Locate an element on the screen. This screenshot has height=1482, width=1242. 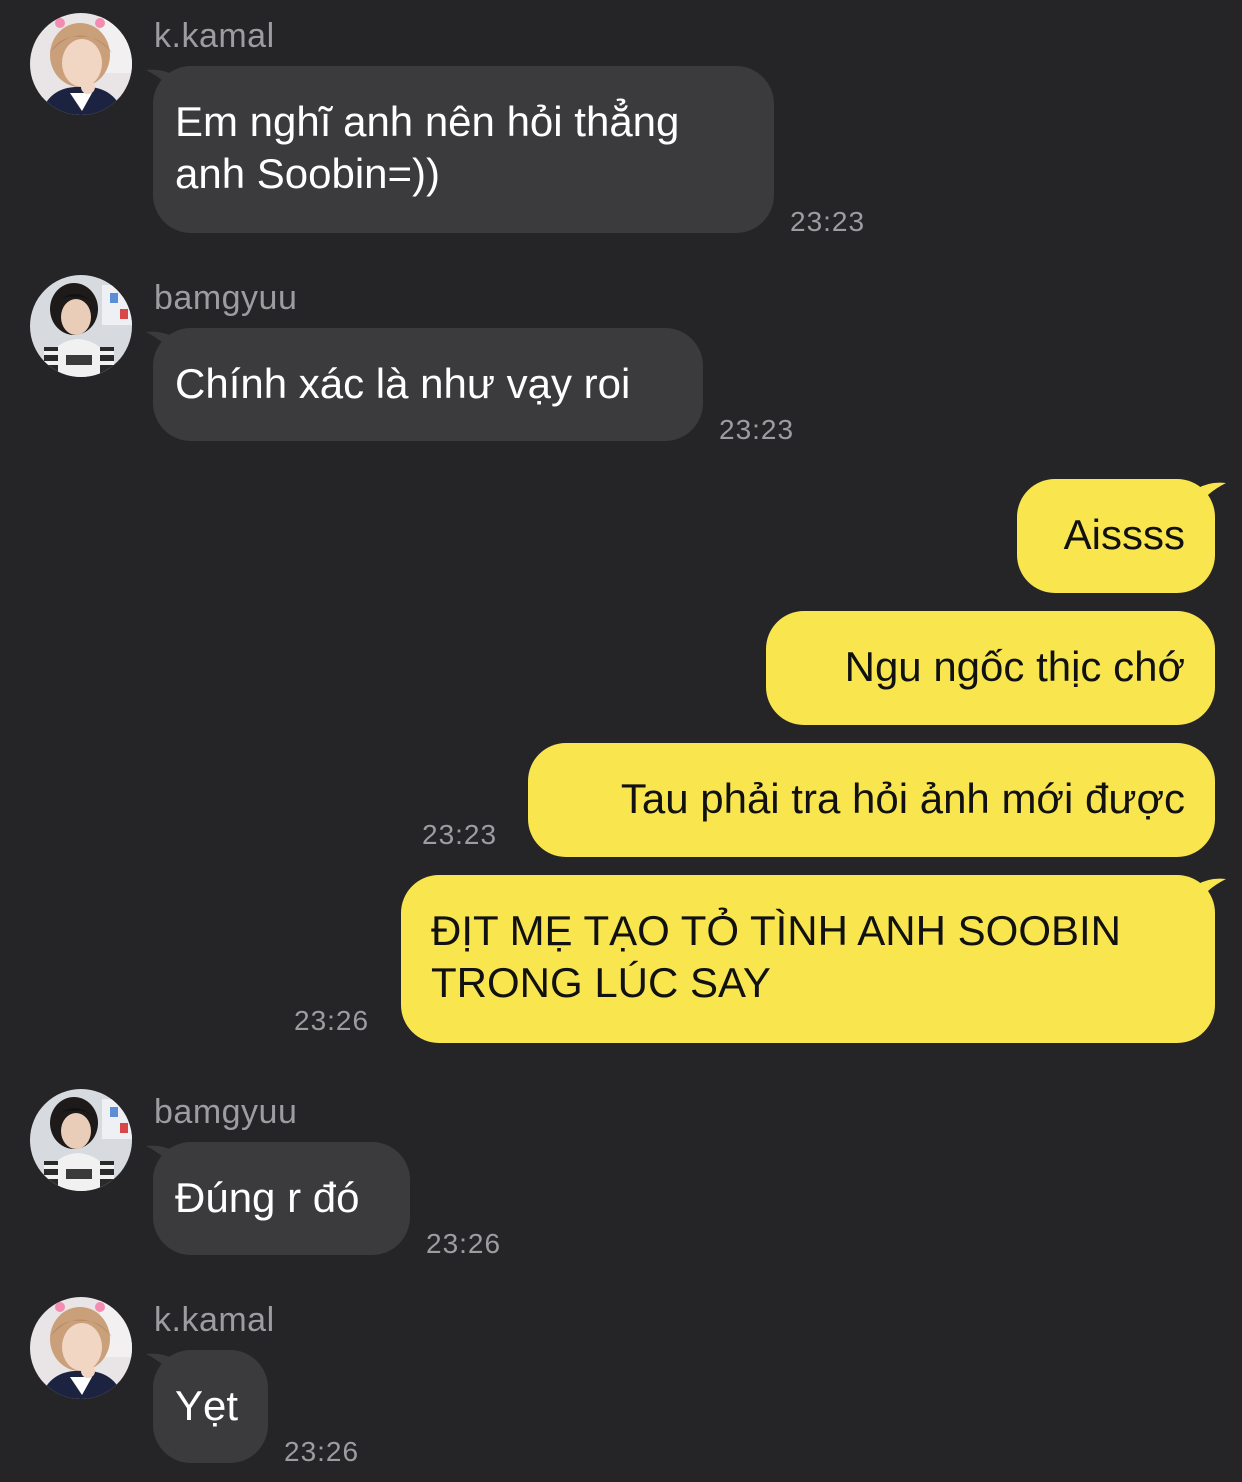
message-text-line: anh Soobin=)) is located at coordinates (308, 173).